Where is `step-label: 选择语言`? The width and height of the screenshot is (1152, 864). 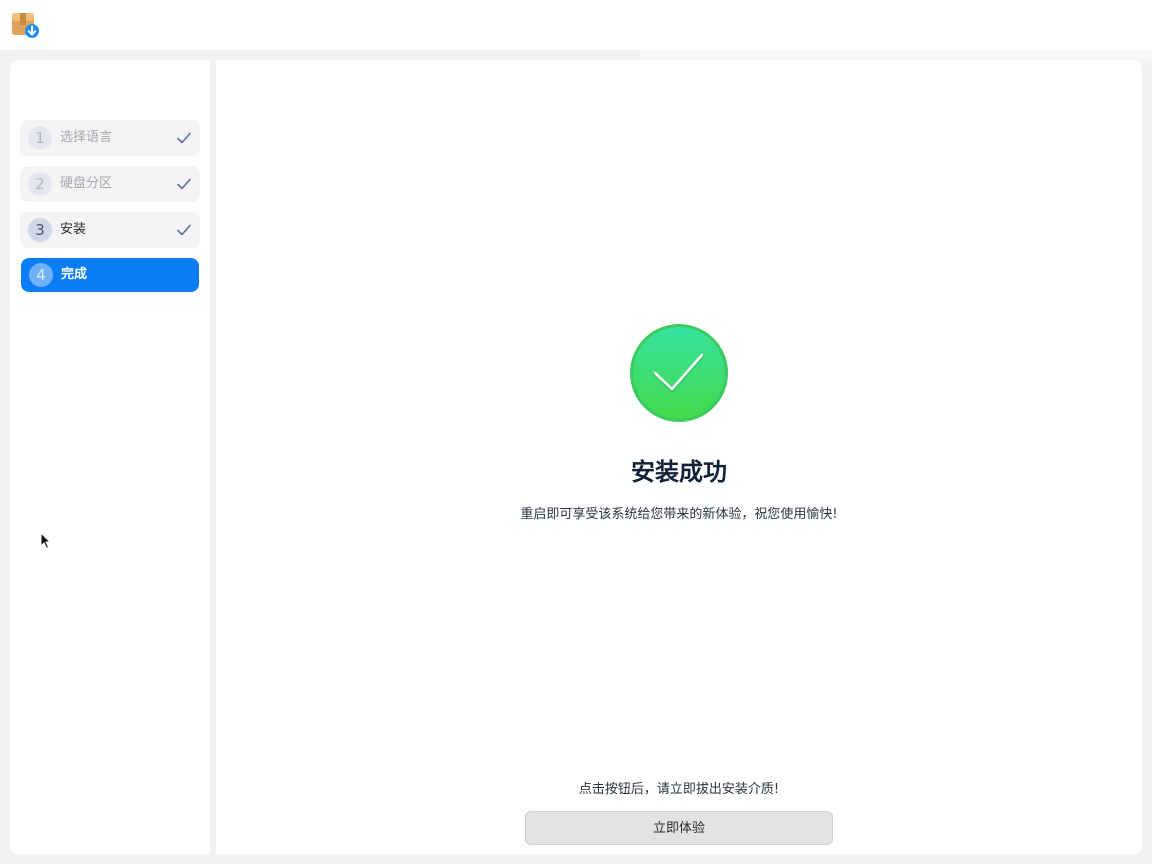 step-label: 选择语言 is located at coordinates (86, 137).